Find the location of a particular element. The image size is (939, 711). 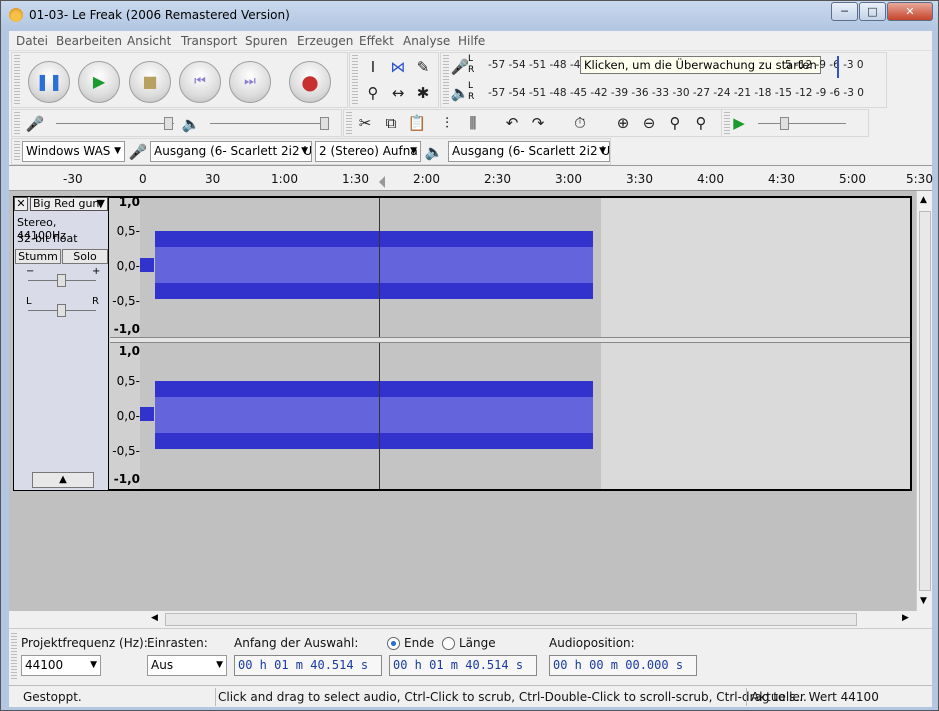

snap-select: Aus ▼ is located at coordinates (187, 665).